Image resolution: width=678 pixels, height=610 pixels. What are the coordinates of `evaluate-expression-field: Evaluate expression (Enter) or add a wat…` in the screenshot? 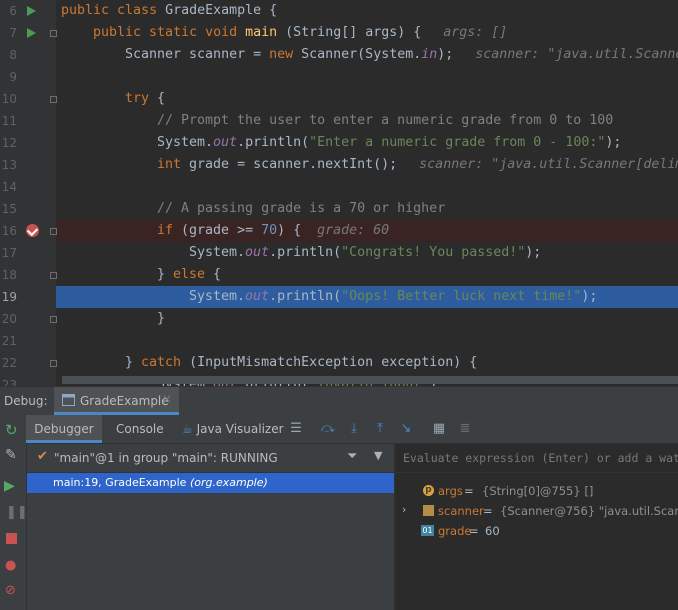 It's located at (536, 458).